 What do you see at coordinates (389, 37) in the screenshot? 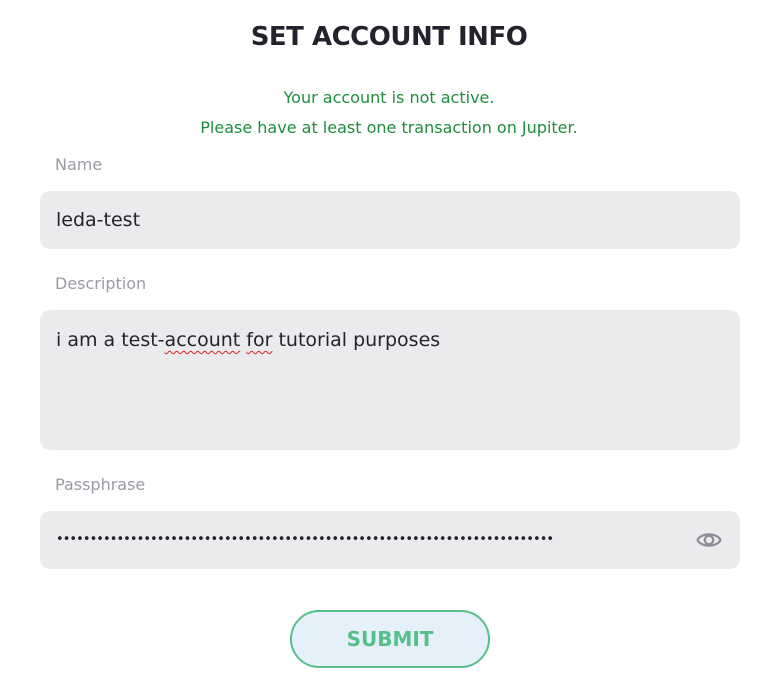
I see `page-title: SET ACCOUNT INFO` at bounding box center [389, 37].